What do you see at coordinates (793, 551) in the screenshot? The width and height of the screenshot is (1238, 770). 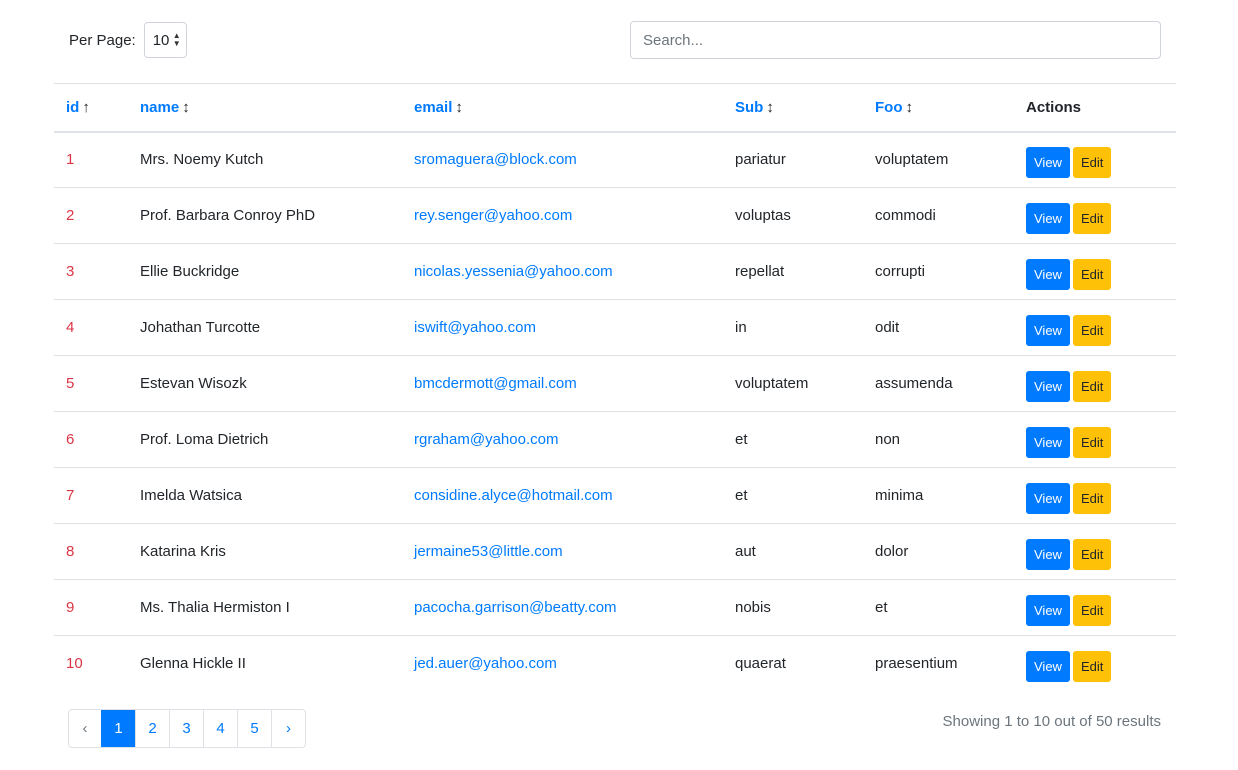 I see `cell-sub: aut` at bounding box center [793, 551].